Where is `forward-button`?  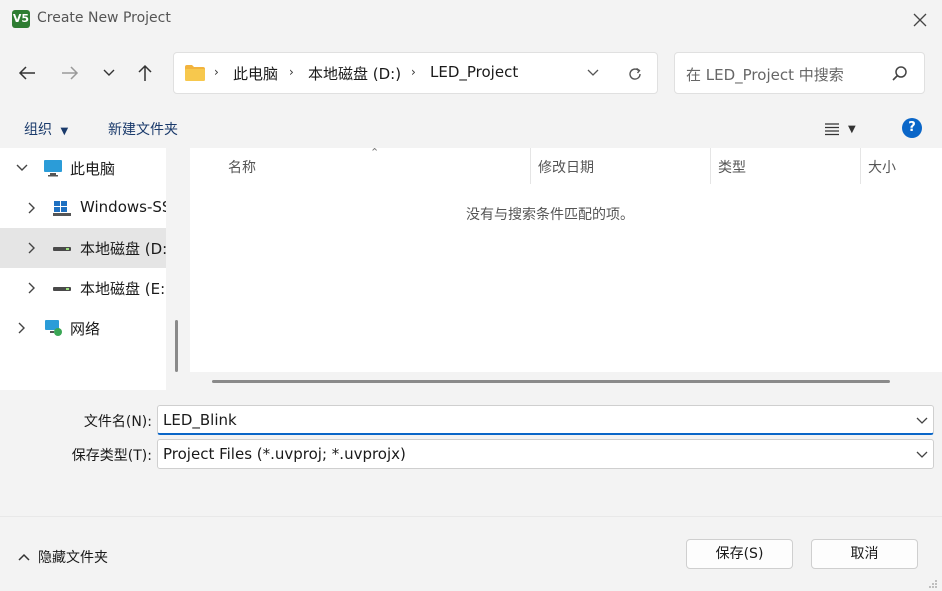
forward-button is located at coordinates (70, 73).